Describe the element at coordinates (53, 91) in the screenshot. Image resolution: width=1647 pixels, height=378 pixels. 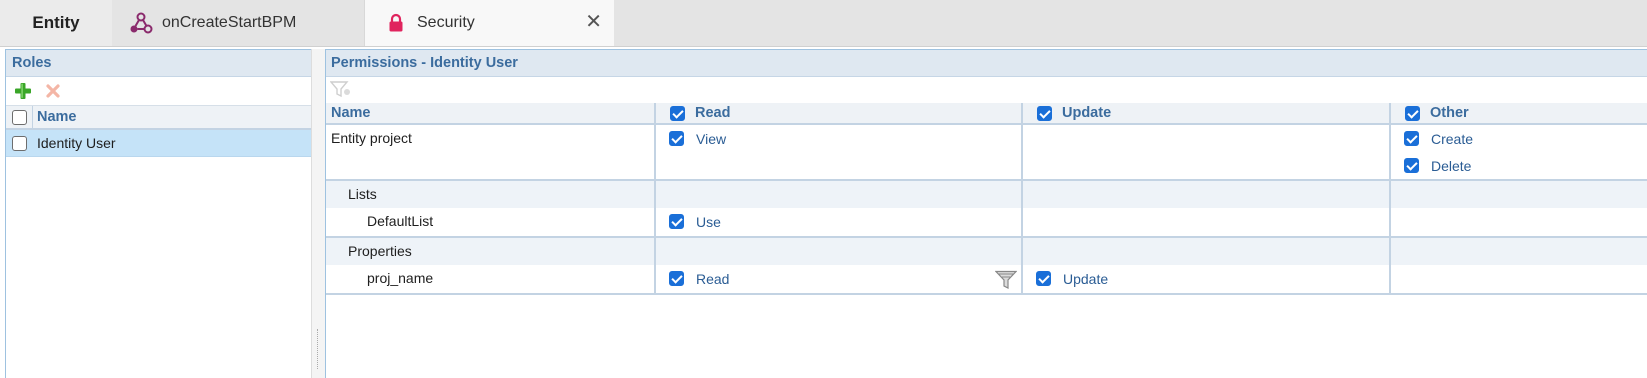
I see `delete-icon` at that location.